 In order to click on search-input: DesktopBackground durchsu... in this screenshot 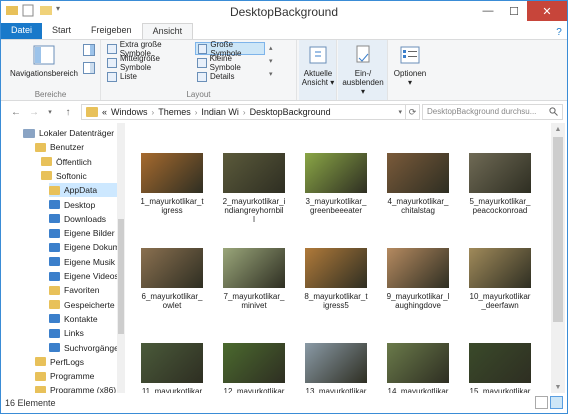, I will do `click(492, 112)`.